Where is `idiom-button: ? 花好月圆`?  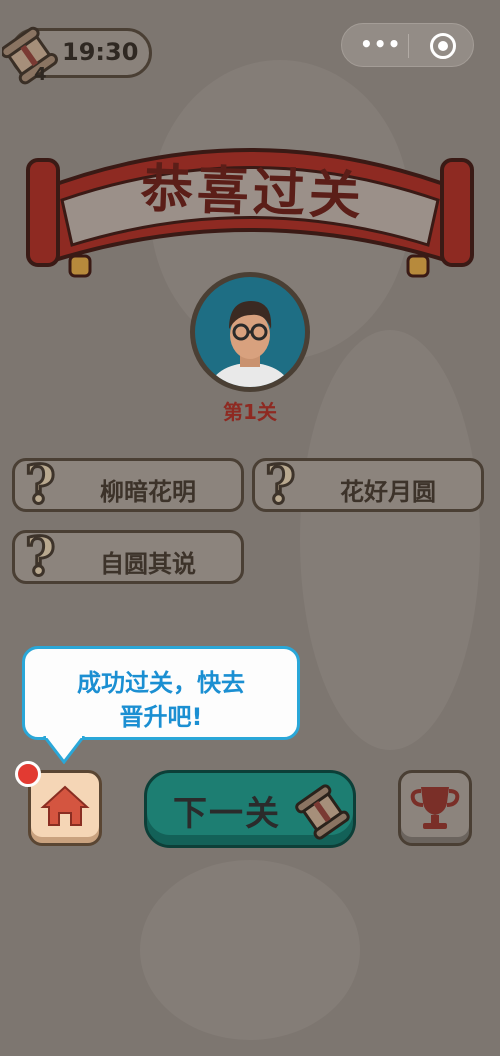 idiom-button: ? 花好月圆 is located at coordinates (368, 485).